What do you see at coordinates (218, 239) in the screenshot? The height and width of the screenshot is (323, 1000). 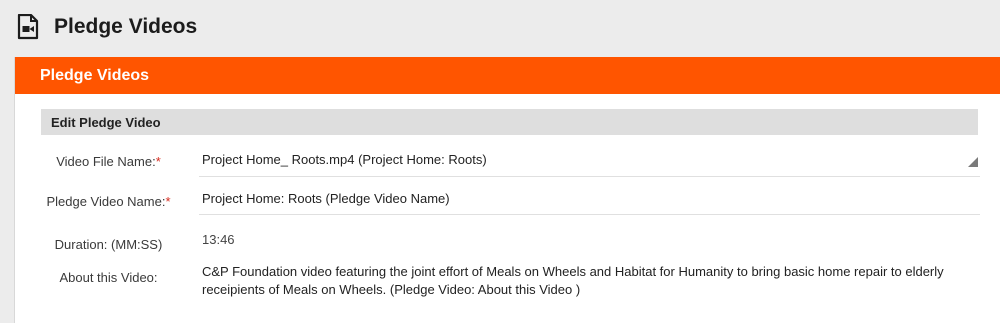 I see `duration-value: 13:46` at bounding box center [218, 239].